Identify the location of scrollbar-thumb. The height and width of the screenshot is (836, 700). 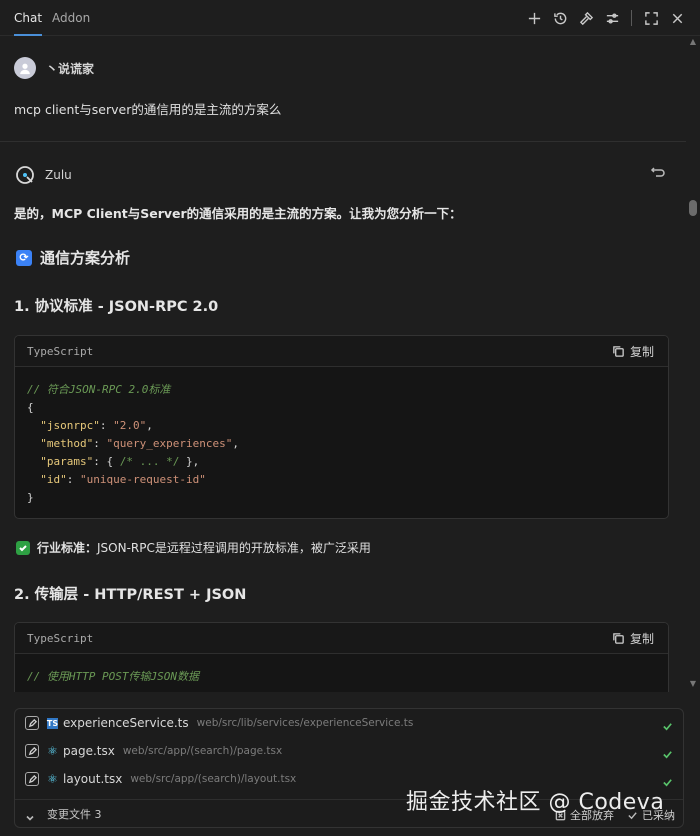
(693, 208).